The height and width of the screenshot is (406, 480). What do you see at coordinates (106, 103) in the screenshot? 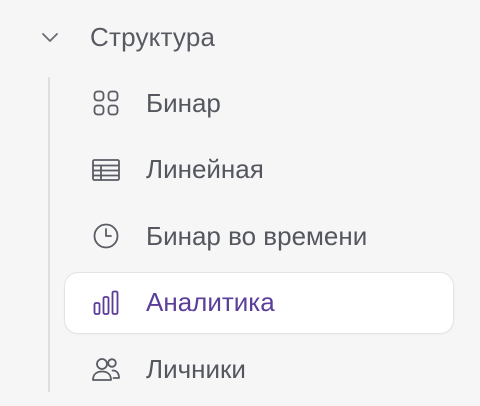
I see `grid-icon` at bounding box center [106, 103].